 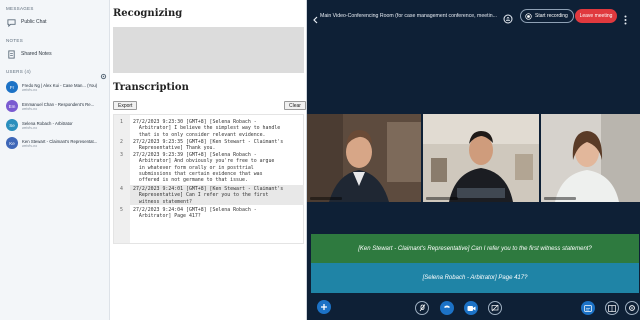 I want to click on caption-bar-2: [Selena Robach - Arbitrator] Page 417?, so click(x=475, y=278).